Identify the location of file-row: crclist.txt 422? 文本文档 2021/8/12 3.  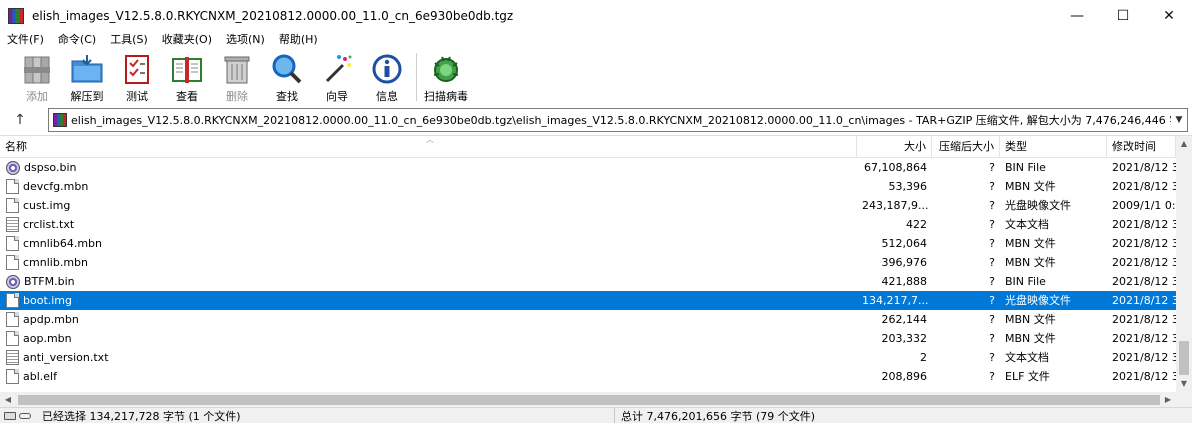
(588, 224).